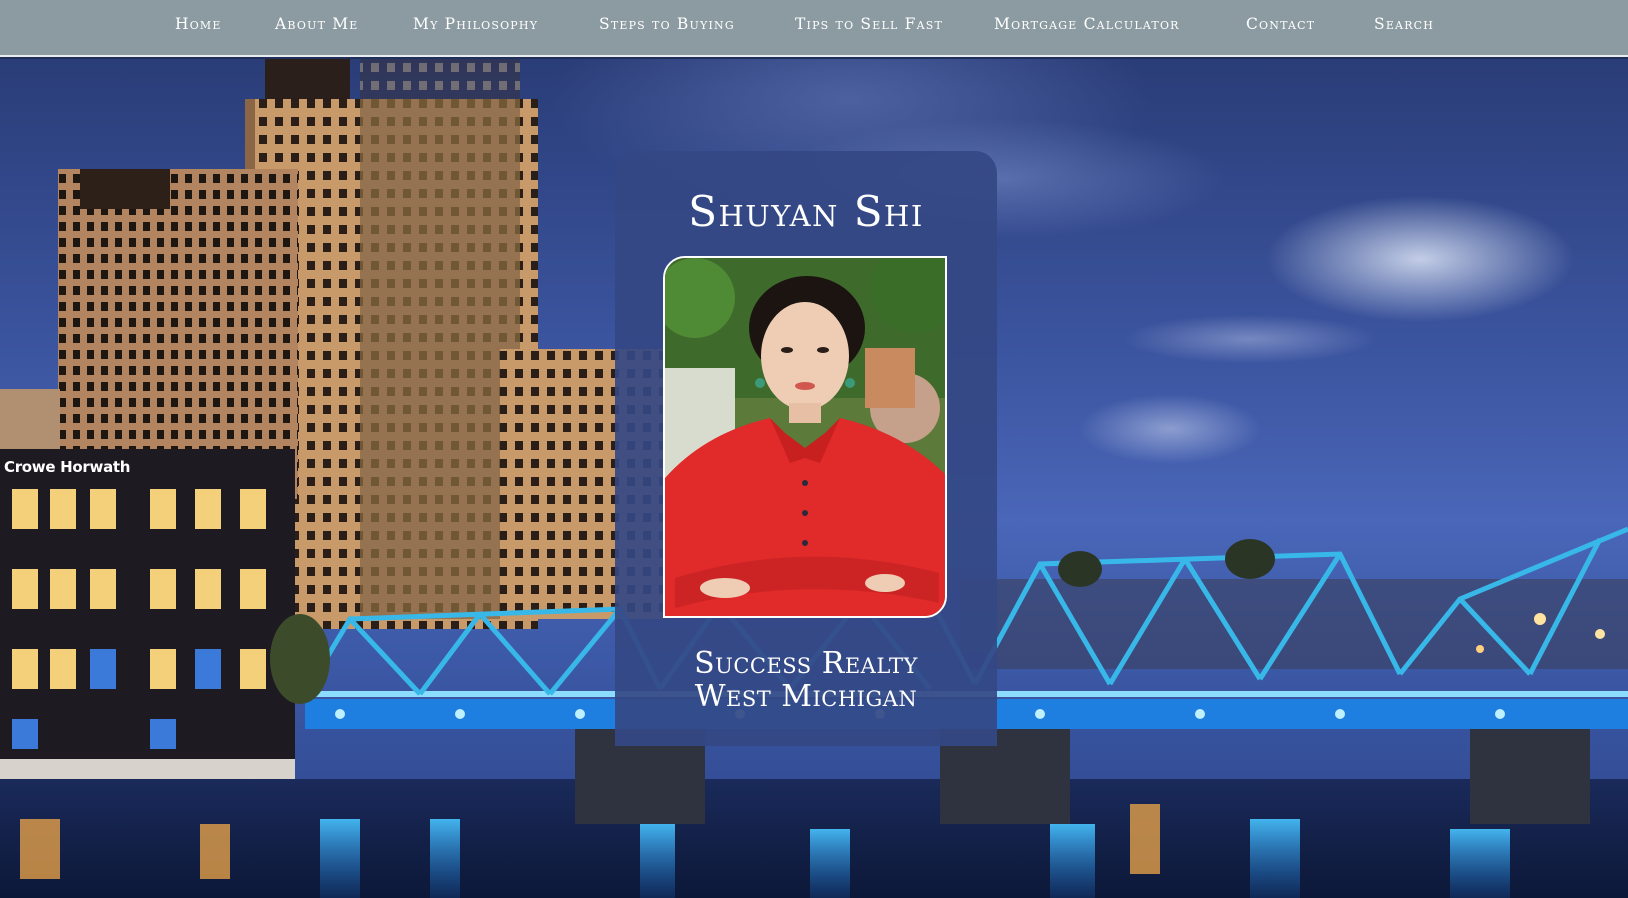 This screenshot has height=898, width=1628. Describe the element at coordinates (1280, 24) in the screenshot. I see `nav-contact: Contact` at that location.